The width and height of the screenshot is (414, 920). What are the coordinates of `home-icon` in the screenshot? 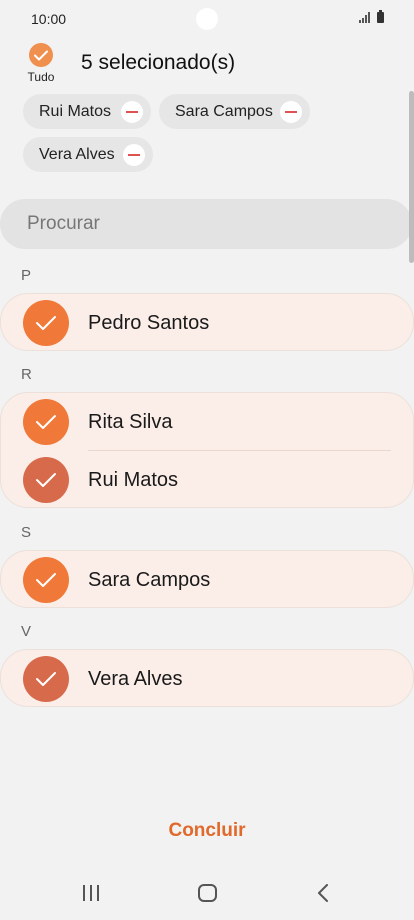 It's located at (207, 893).